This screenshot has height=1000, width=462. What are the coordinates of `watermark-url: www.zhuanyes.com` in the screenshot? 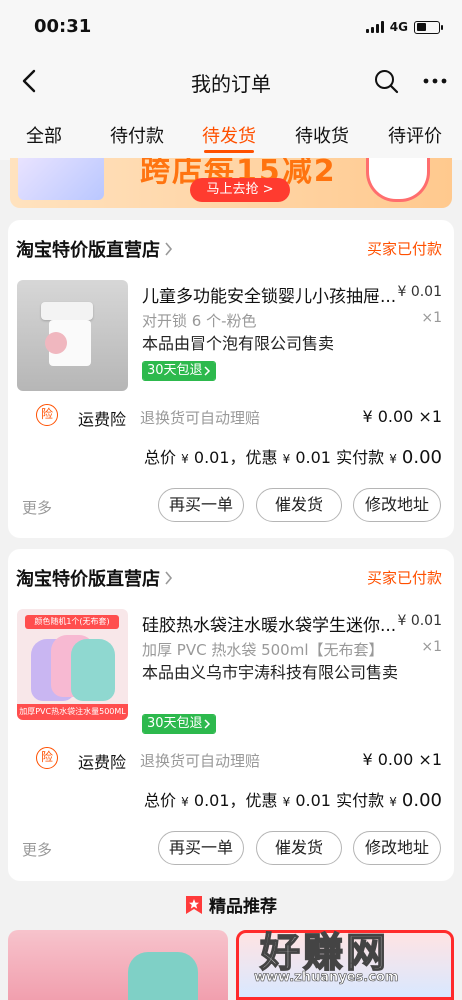 It's located at (326, 978).